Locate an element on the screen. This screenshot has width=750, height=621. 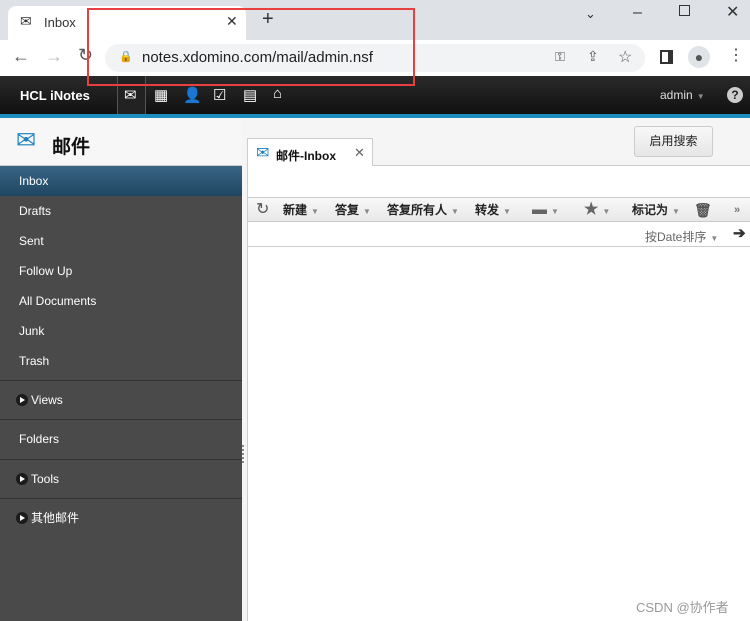
enable-search-button: 启用搜索 is located at coordinates (673, 141).